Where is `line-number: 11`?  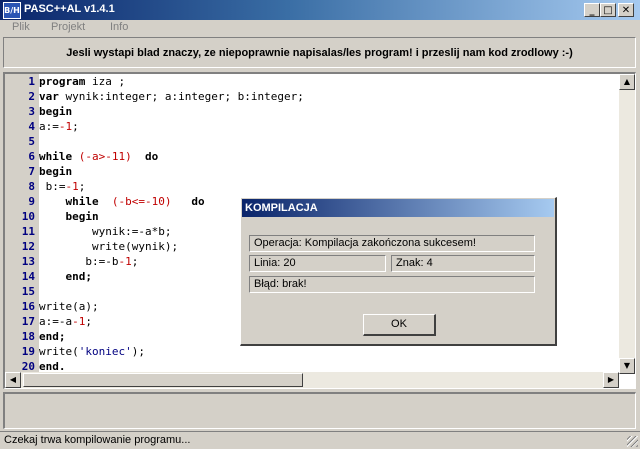 line-number: 11 is located at coordinates (28, 231).